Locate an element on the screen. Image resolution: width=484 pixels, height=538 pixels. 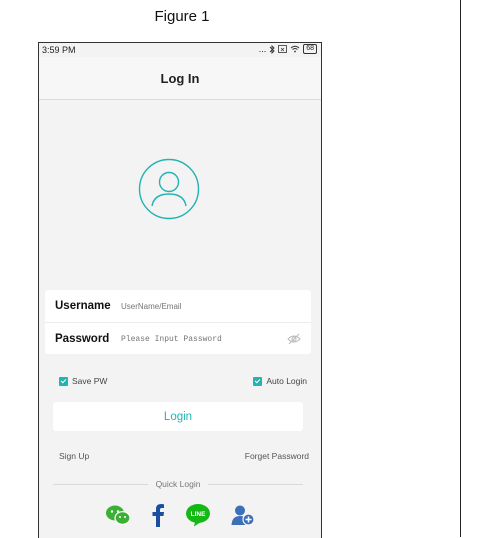
title-bar: Log In is located at coordinates (180, 78).